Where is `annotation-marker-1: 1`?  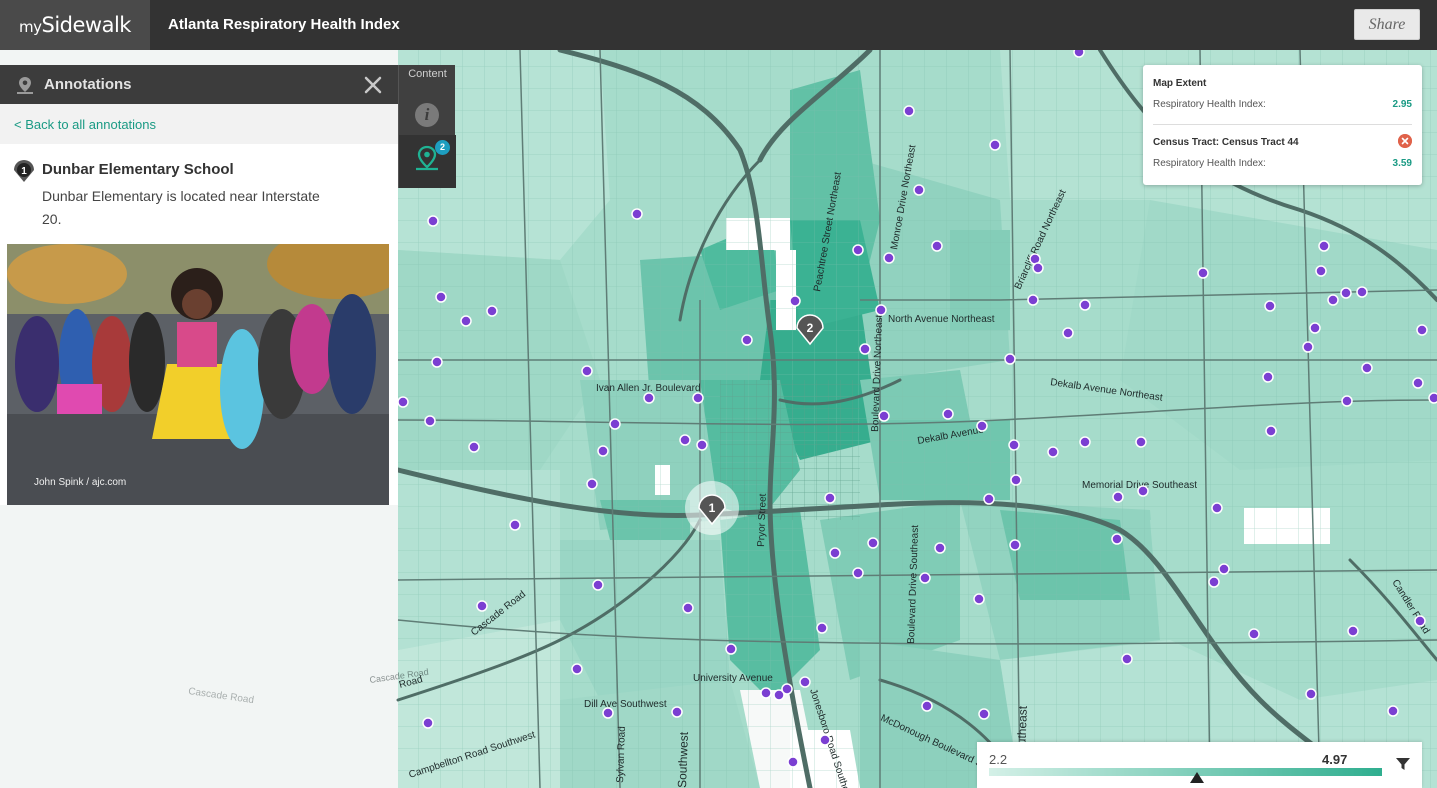 annotation-marker-1: 1 is located at coordinates (712, 508).